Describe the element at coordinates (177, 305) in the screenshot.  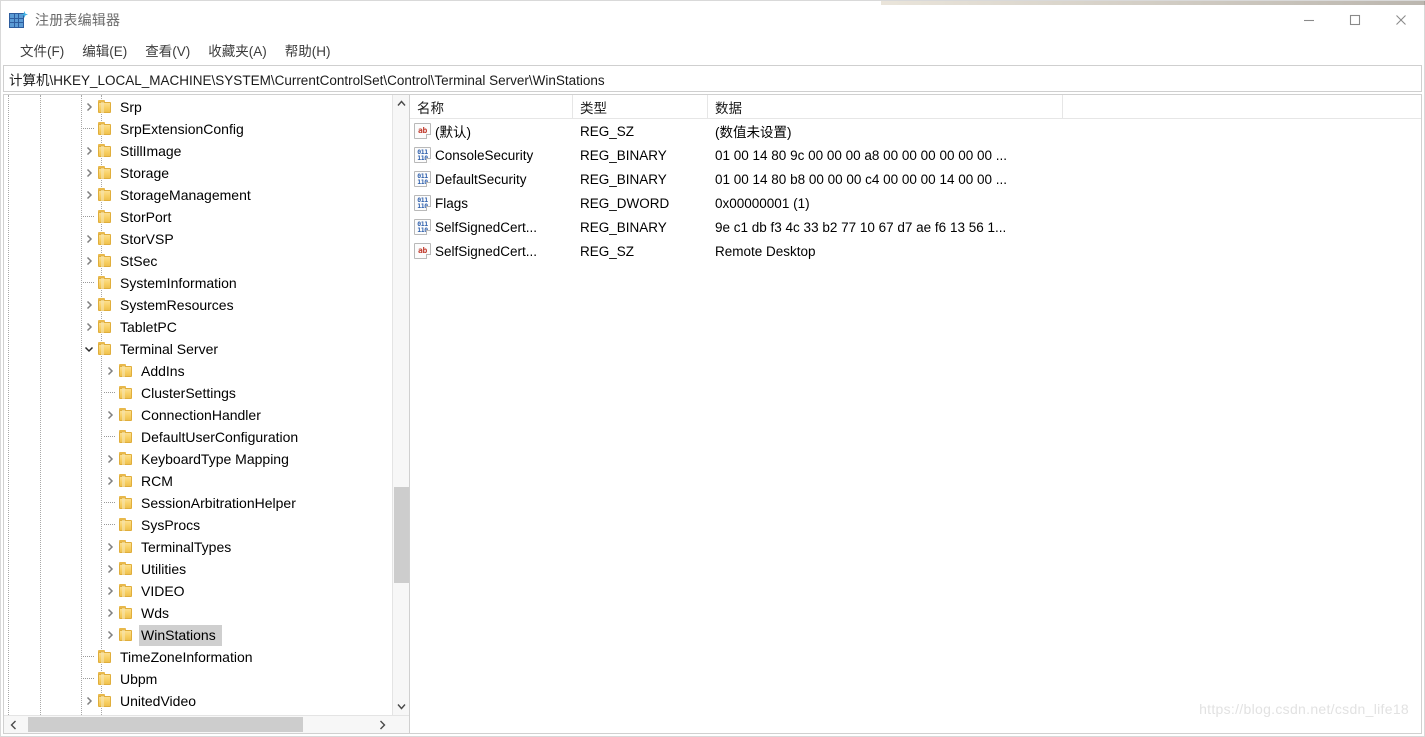
I see `tree-item-label: SystemResources` at that location.